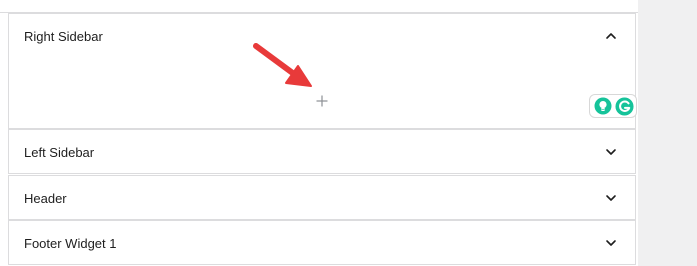 Image resolution: width=697 pixels, height=266 pixels. What do you see at coordinates (322, 101) in the screenshot?
I see `add-block-icon` at bounding box center [322, 101].